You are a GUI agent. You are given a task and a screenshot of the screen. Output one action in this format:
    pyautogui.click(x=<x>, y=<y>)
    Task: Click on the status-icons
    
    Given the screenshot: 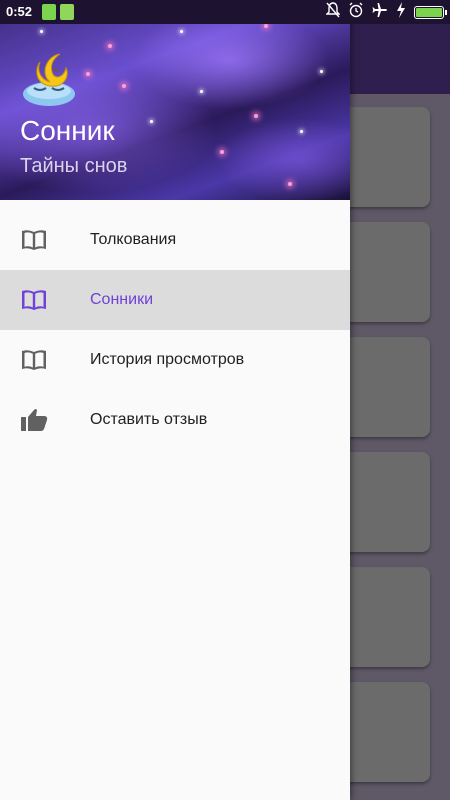 What is the action you would take?
    pyautogui.click(x=386, y=12)
    